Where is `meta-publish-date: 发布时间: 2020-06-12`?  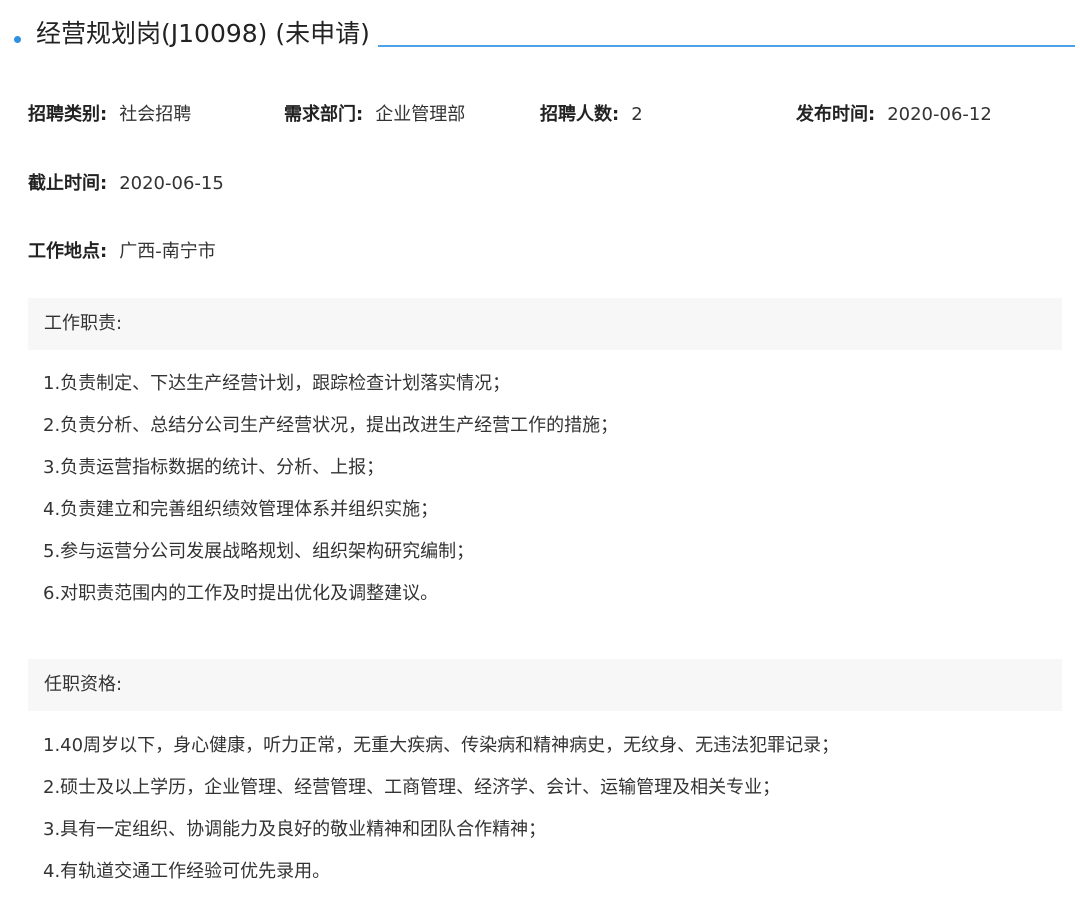
meta-publish-date: 发布时间: 2020-06-12 is located at coordinates (894, 115).